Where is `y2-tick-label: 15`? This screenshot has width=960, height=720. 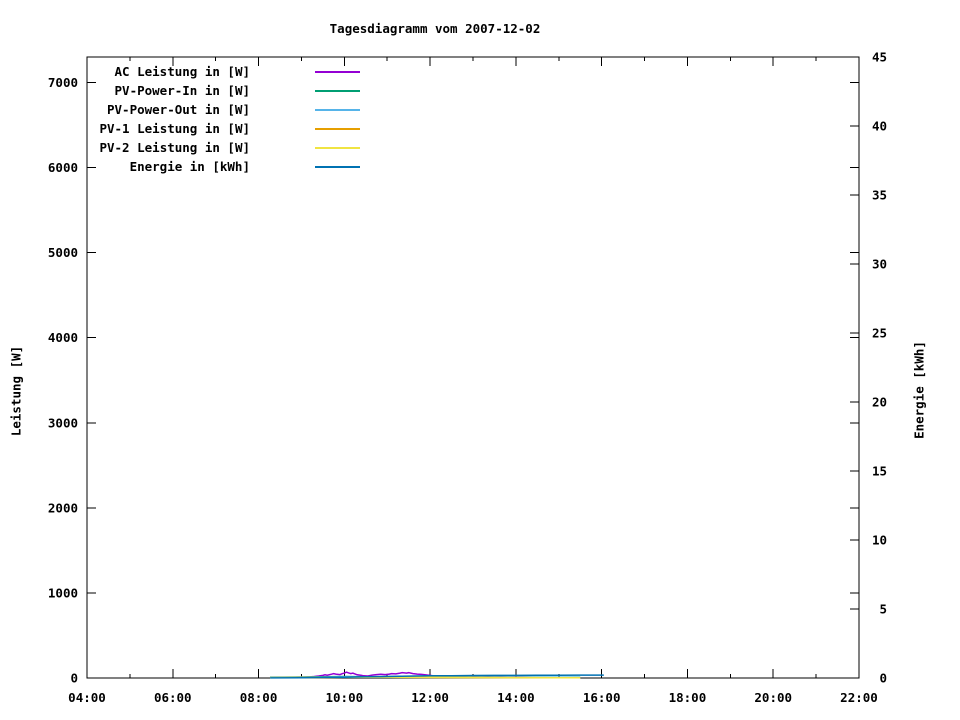 y2-tick-label: 15 is located at coordinates (879, 471).